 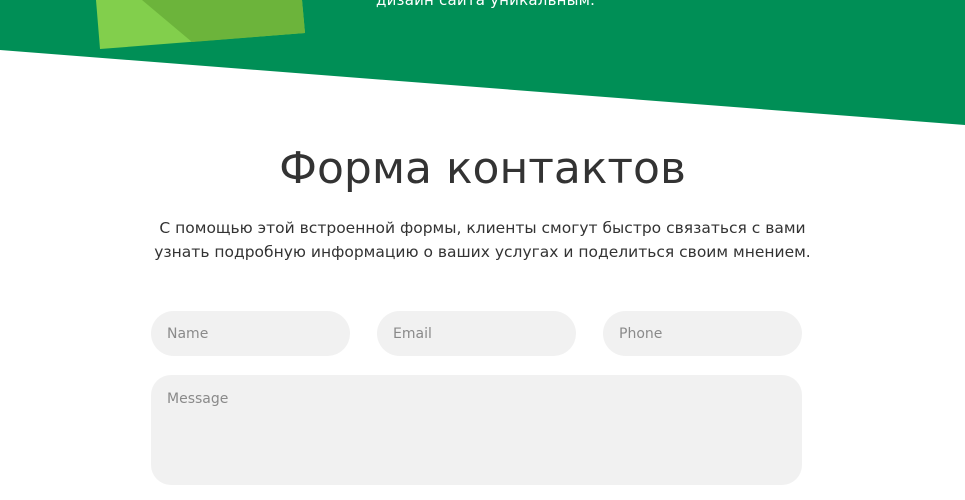 I want to click on message-textarea, so click(x=476, y=430).